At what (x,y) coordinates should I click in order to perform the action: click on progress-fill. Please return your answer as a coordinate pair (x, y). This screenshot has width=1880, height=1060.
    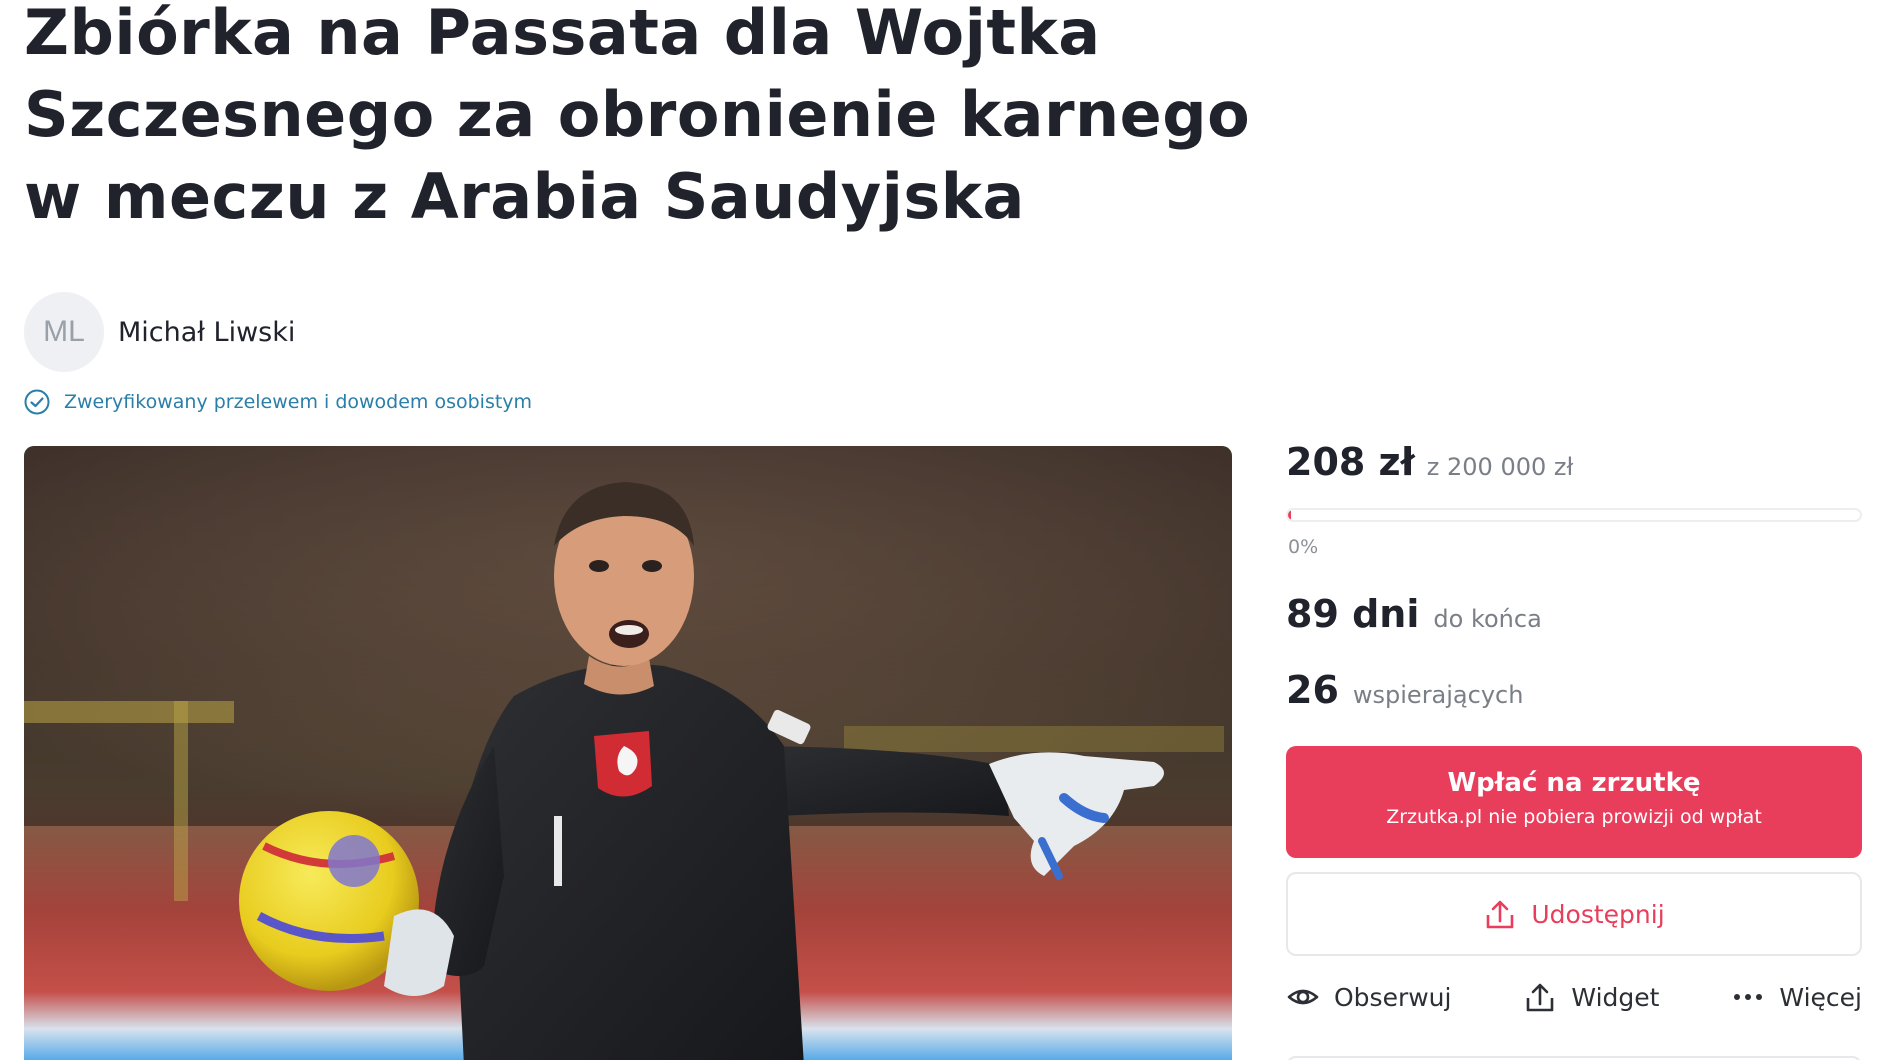
    Looking at the image, I should click on (1290, 515).